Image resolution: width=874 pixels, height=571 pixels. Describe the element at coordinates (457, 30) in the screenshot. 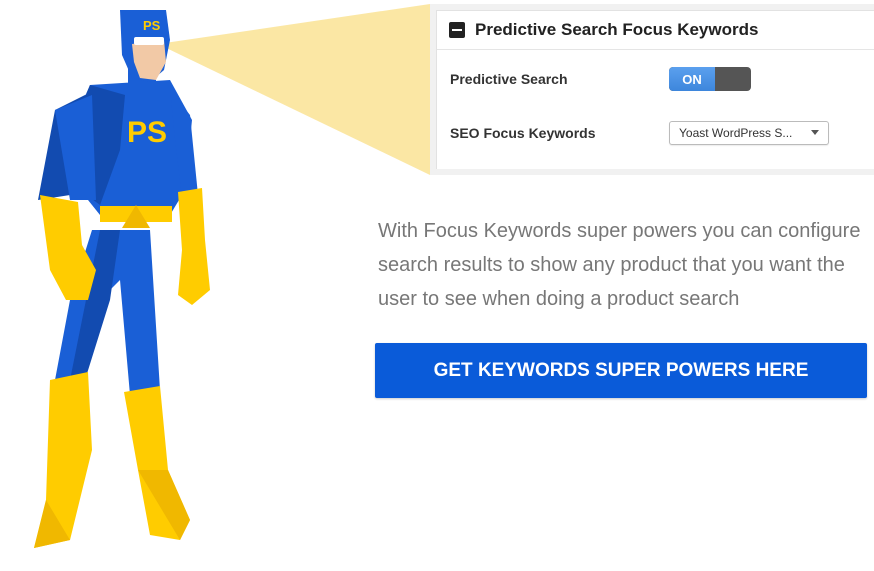

I see `collapse-icon` at that location.